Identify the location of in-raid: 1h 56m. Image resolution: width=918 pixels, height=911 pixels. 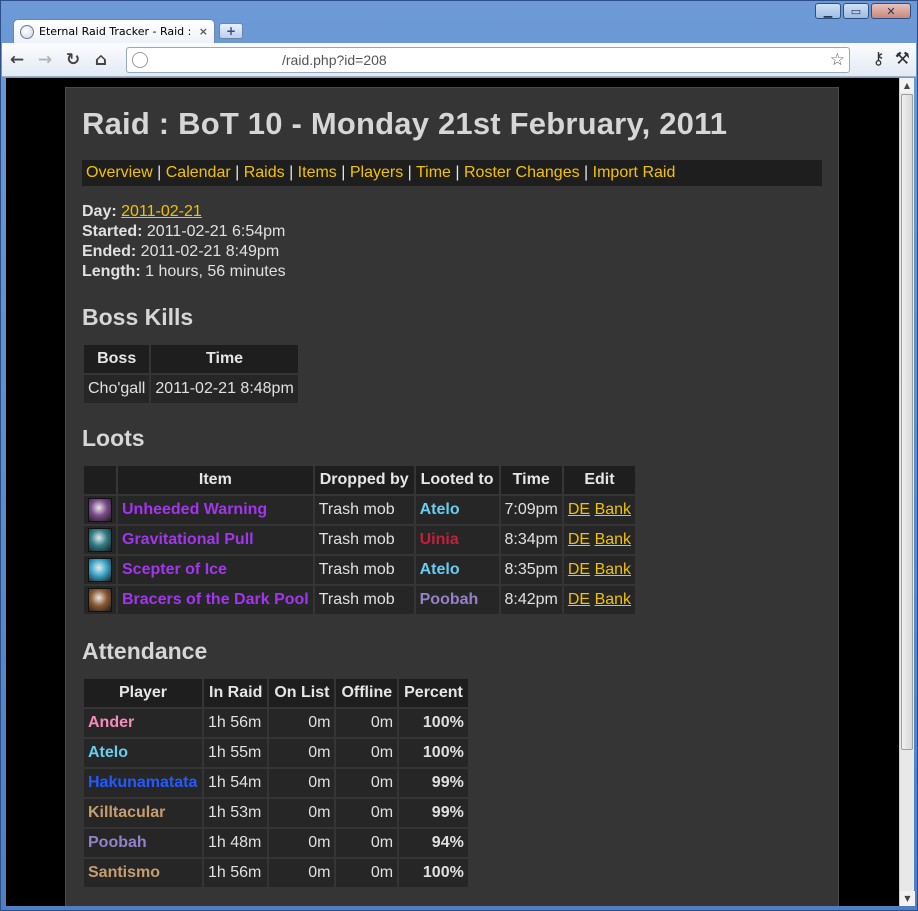
(236, 723).